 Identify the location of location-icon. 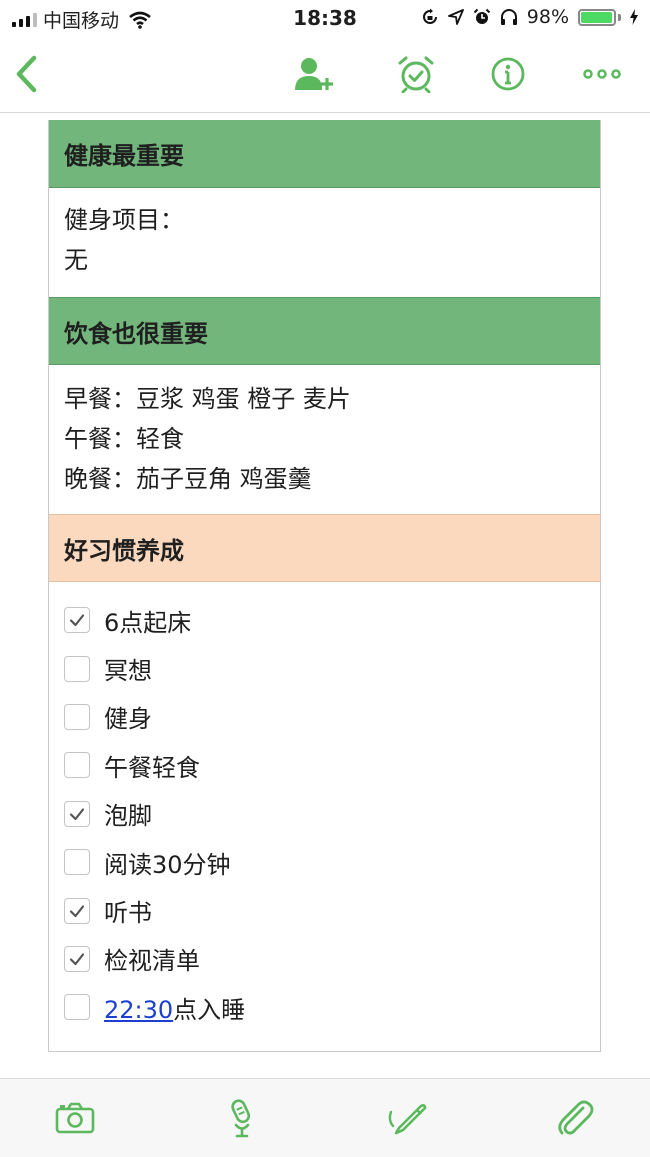
(455, 17).